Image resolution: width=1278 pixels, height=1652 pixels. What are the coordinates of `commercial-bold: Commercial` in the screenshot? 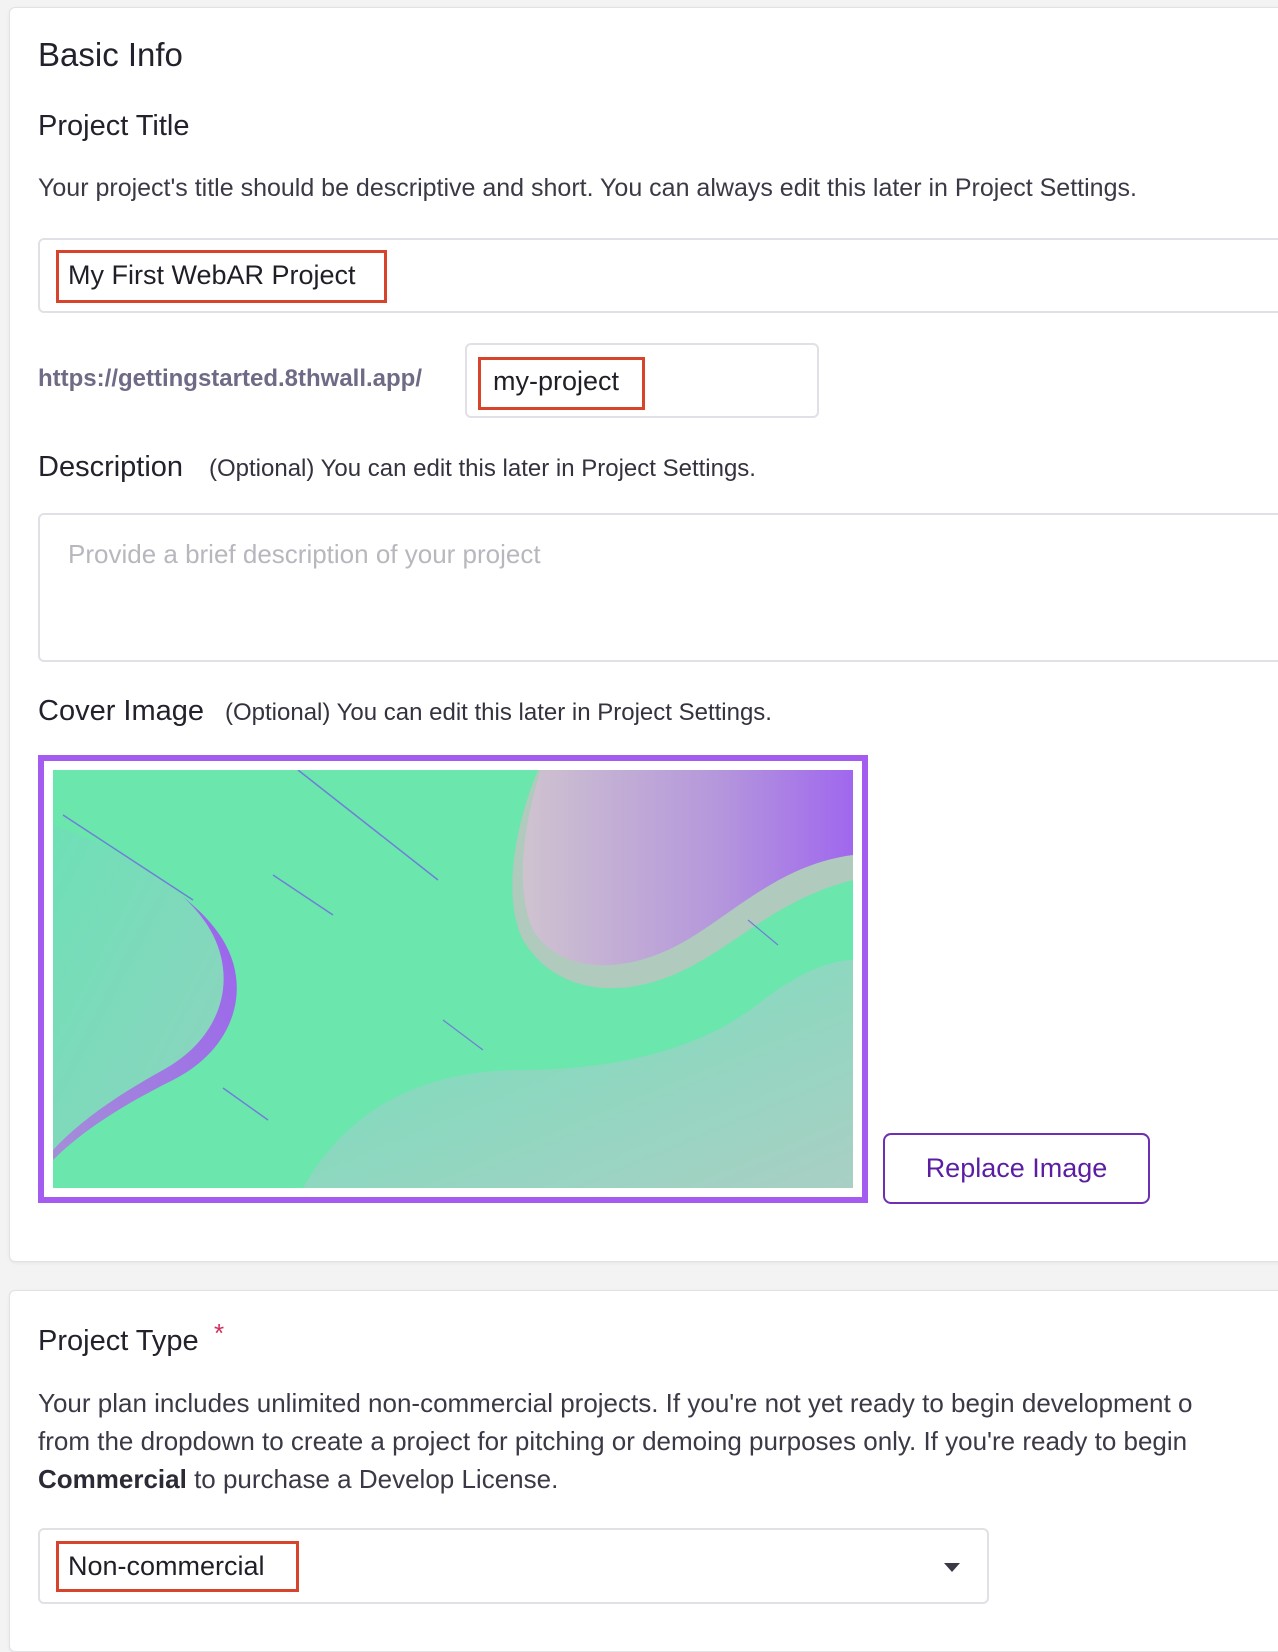 It's located at (112, 1479).